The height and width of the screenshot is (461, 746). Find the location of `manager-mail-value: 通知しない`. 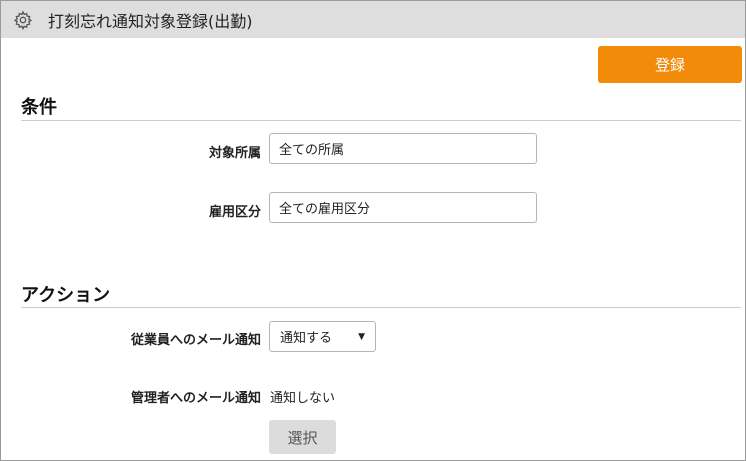

manager-mail-value: 通知しない is located at coordinates (303, 398).